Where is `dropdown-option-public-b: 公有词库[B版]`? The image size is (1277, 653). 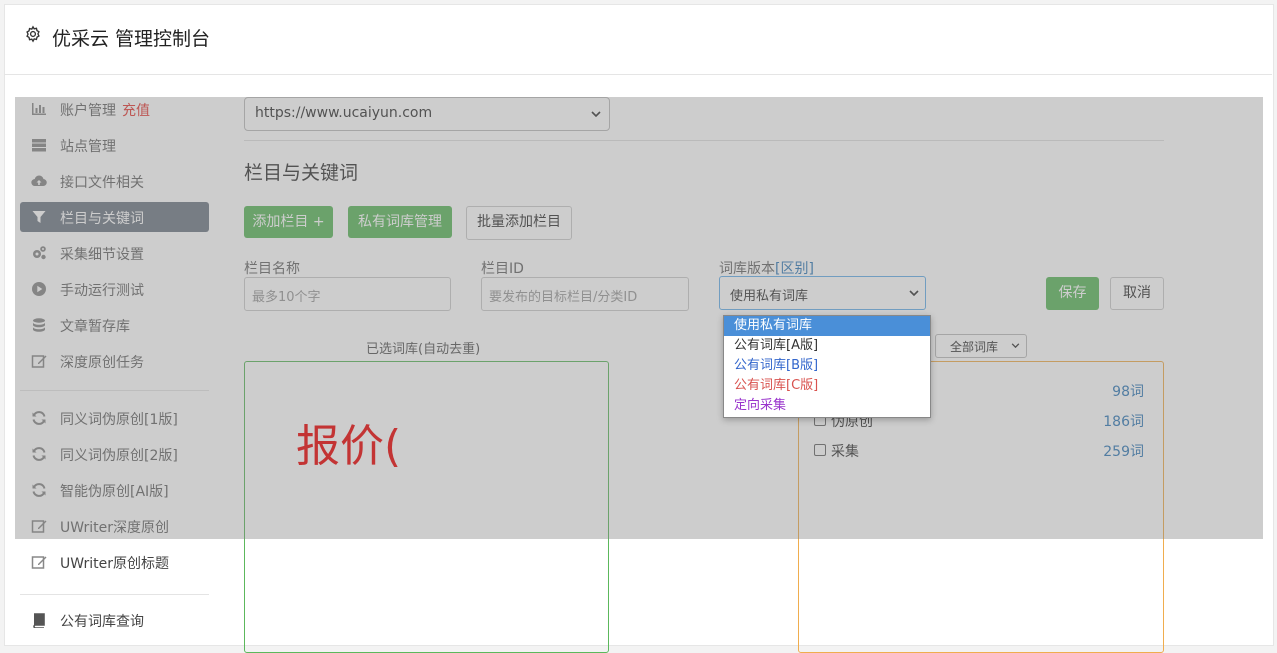
dropdown-option-public-b: 公有词库[B版] is located at coordinates (827, 366).